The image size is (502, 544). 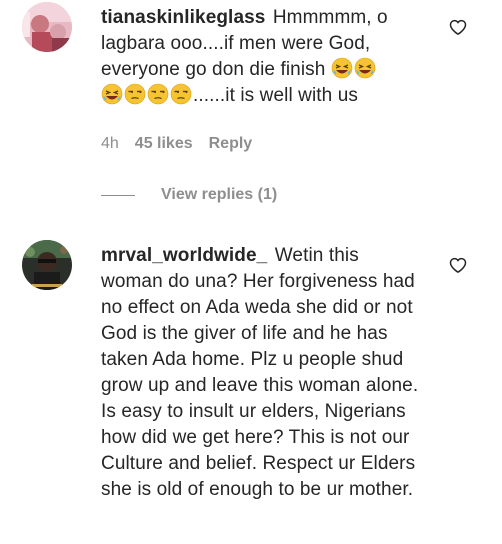 I want to click on comment-username: tianaskinlikeglass, so click(x=183, y=17).